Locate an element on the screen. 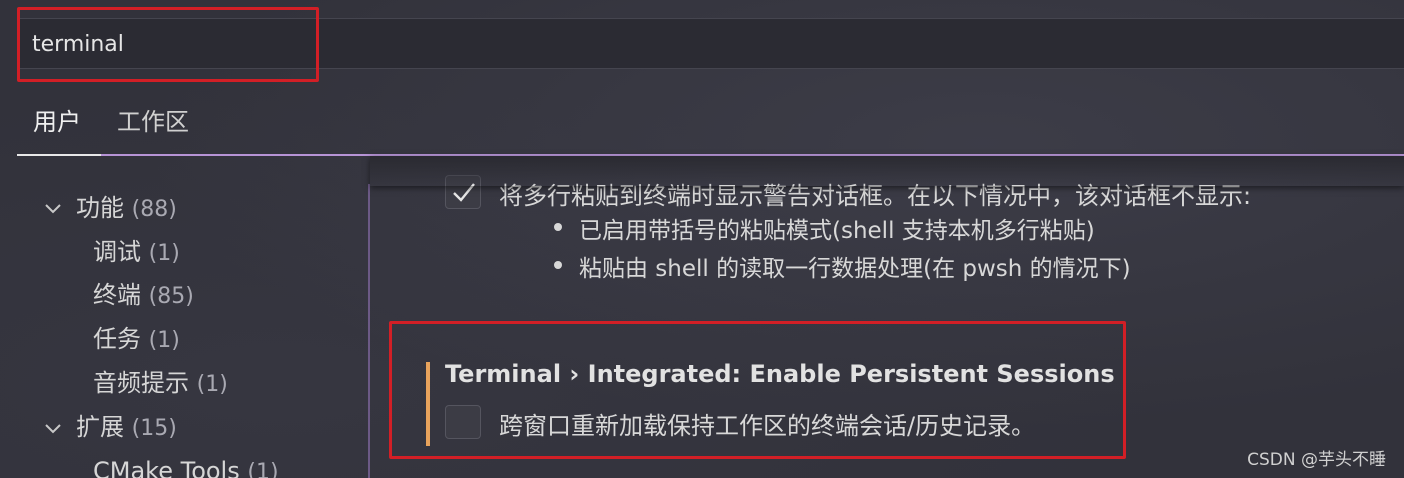 The height and width of the screenshot is (478, 1404). toc-label: 调试 is located at coordinates (117, 252).